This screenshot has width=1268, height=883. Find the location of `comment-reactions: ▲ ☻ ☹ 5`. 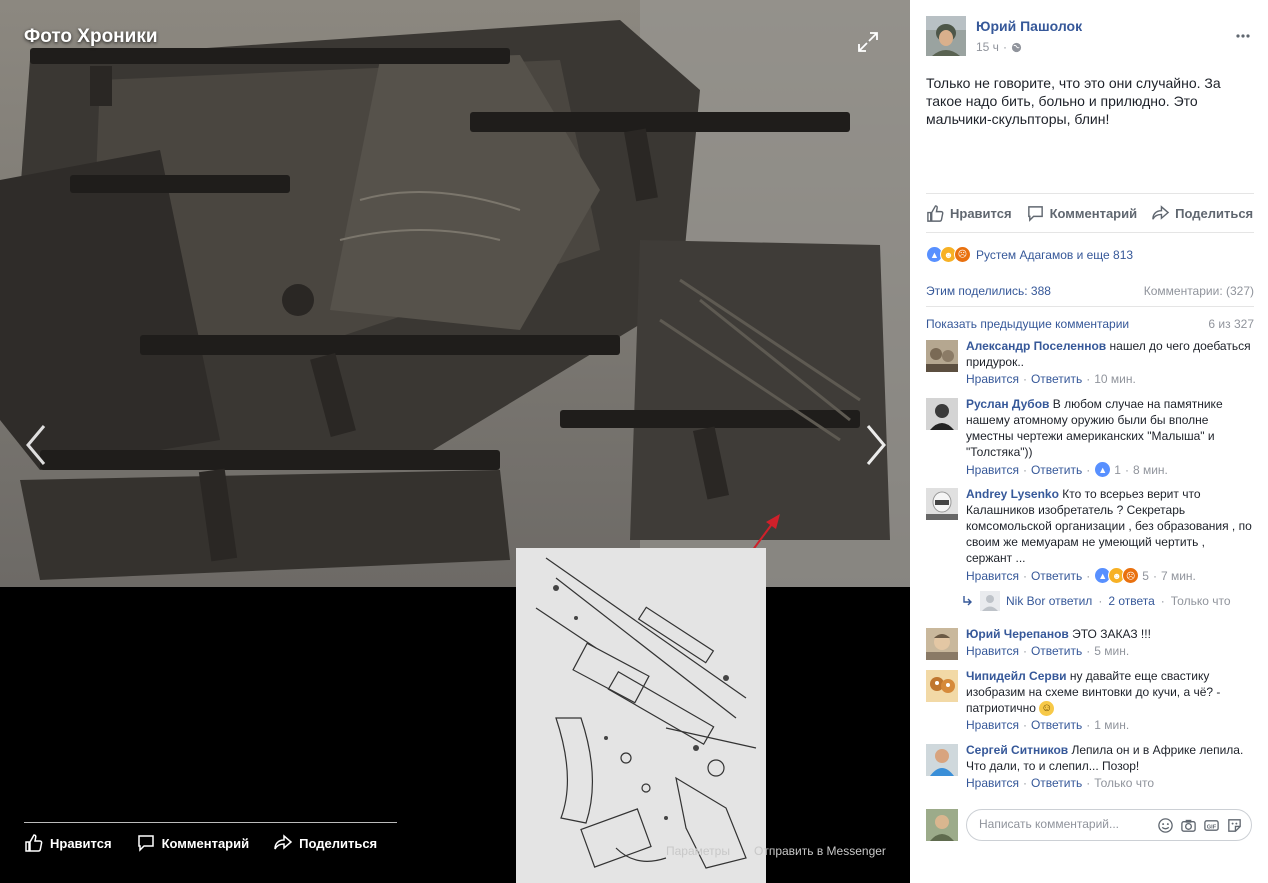

comment-reactions: ▲ ☻ ☹ 5 is located at coordinates (1121, 575).